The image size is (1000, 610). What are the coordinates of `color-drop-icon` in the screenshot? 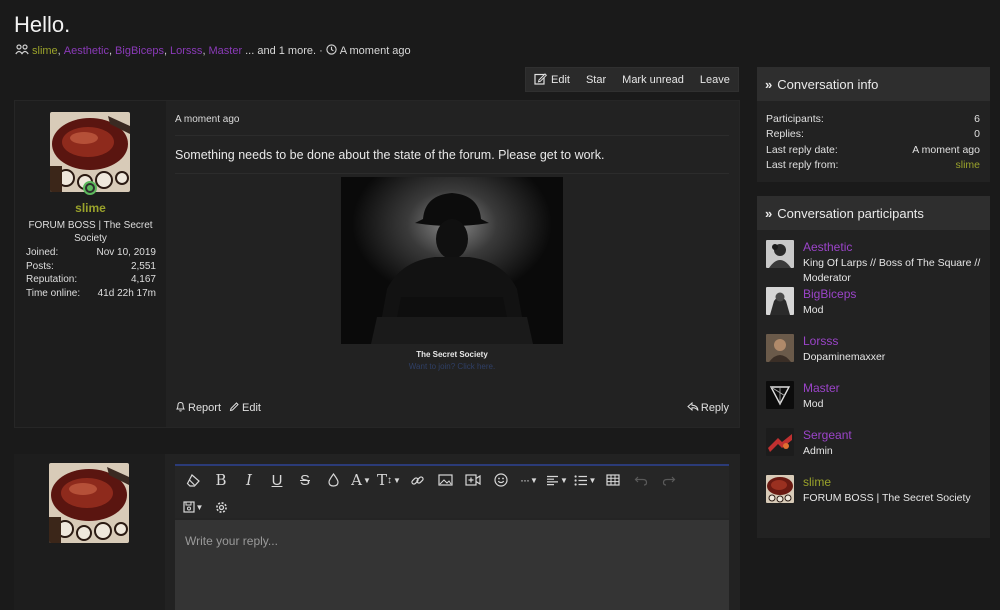 It's located at (333, 480).